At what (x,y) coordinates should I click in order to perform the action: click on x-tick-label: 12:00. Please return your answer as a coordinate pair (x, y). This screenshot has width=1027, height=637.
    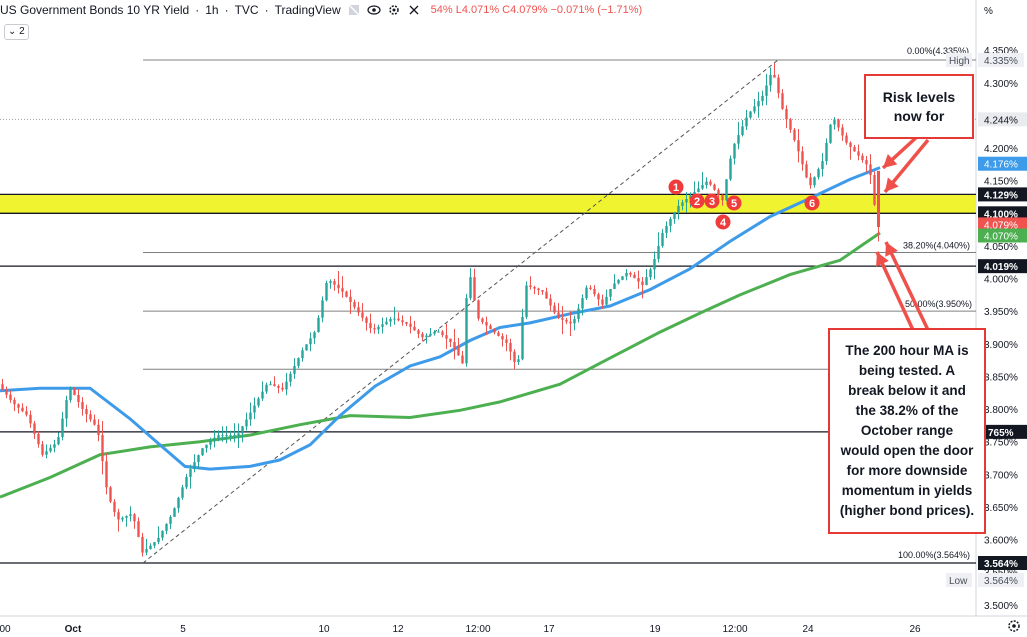
    Looking at the image, I should click on (477, 629).